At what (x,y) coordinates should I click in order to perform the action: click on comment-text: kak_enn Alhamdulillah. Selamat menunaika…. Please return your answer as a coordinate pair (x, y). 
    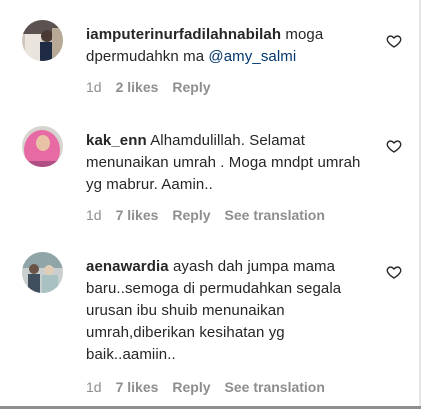
    Looking at the image, I should click on (231, 163).